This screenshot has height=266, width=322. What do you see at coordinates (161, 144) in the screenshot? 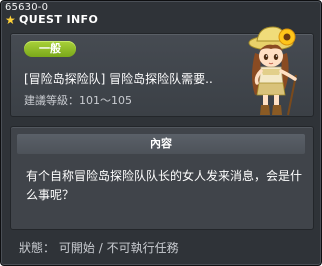
I see `content-header: 內容` at bounding box center [161, 144].